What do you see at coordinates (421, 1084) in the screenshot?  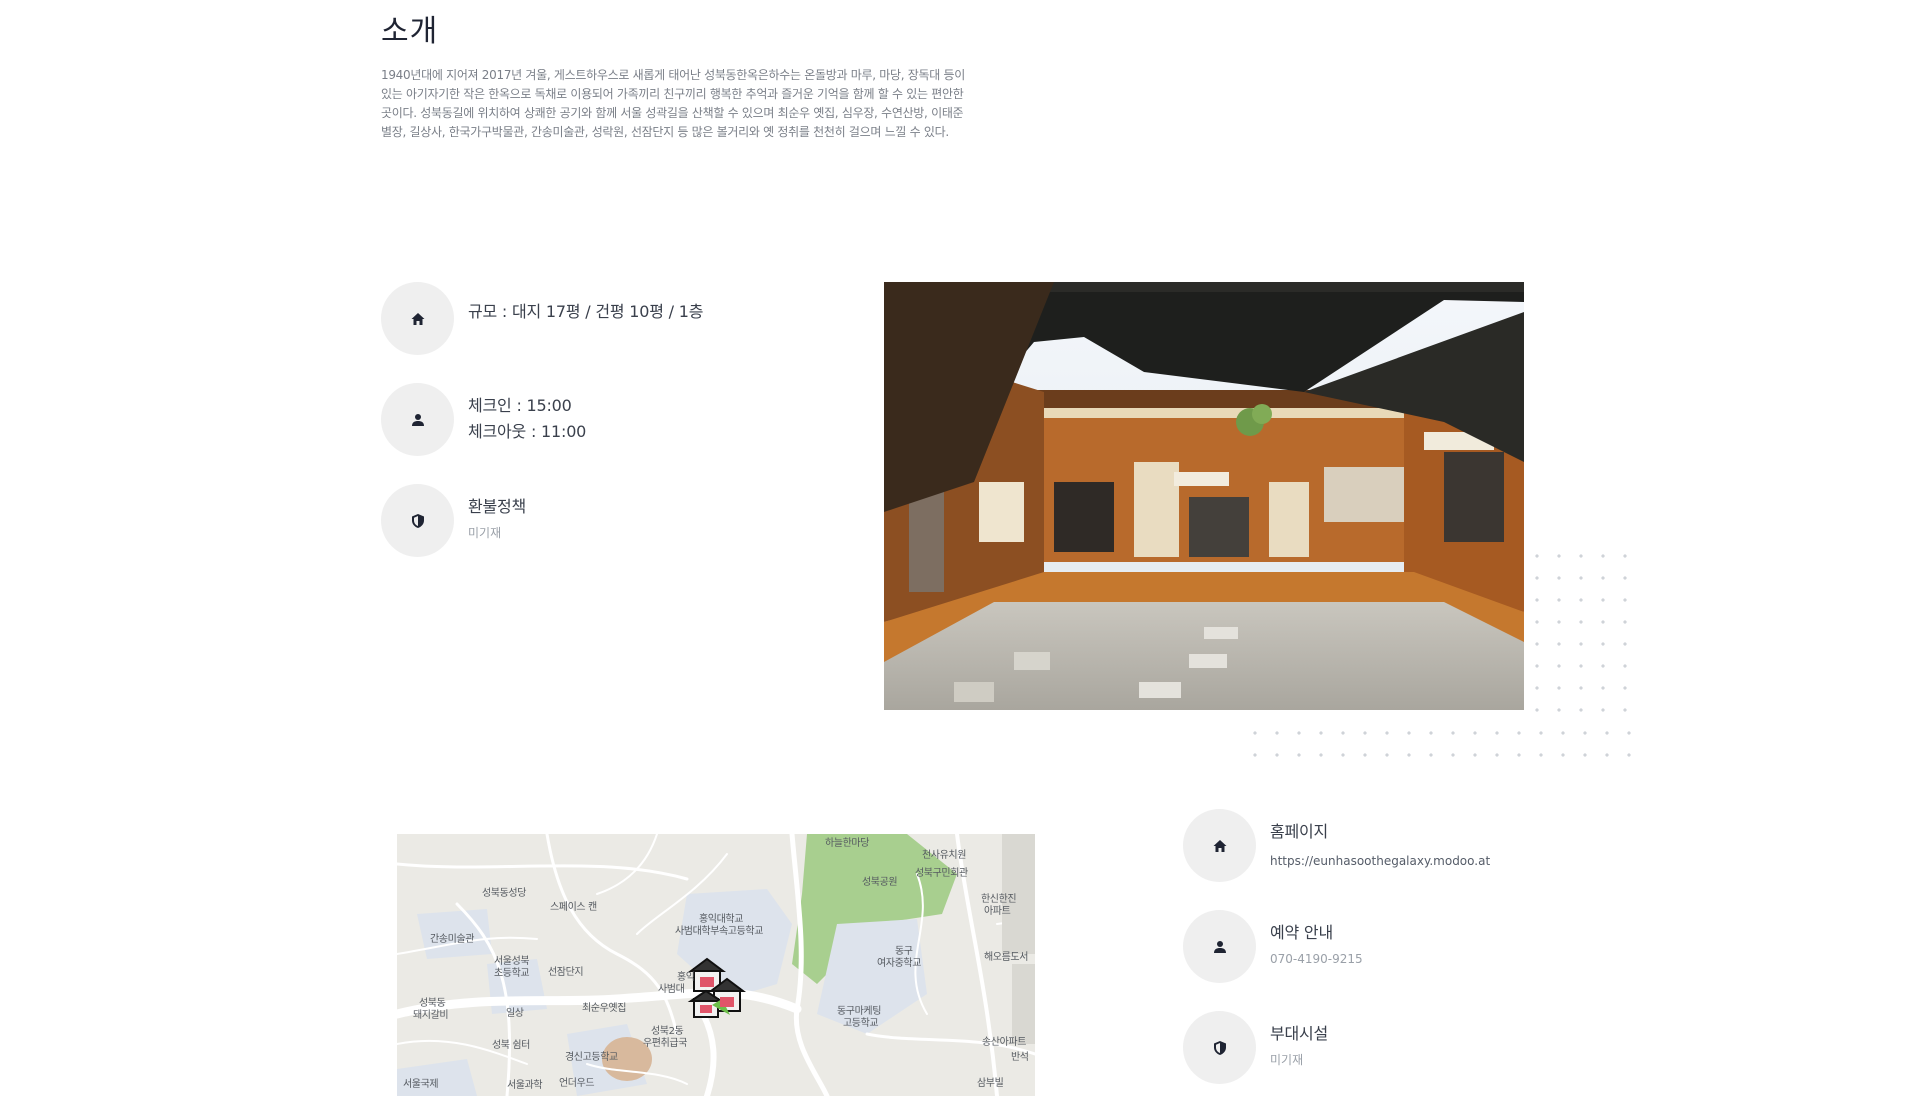 I see `map-label: 서울국제` at bounding box center [421, 1084].